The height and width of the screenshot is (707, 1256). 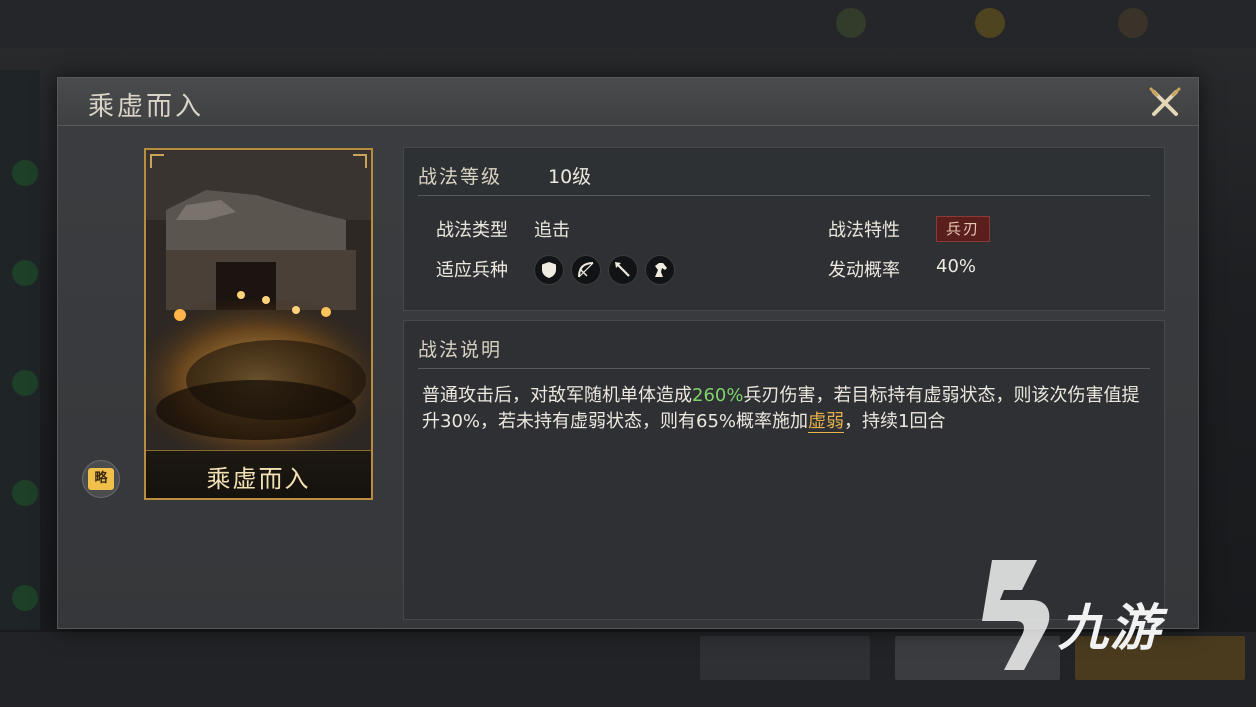 I want to click on description-text-part: ，持续1回合, so click(x=895, y=421).